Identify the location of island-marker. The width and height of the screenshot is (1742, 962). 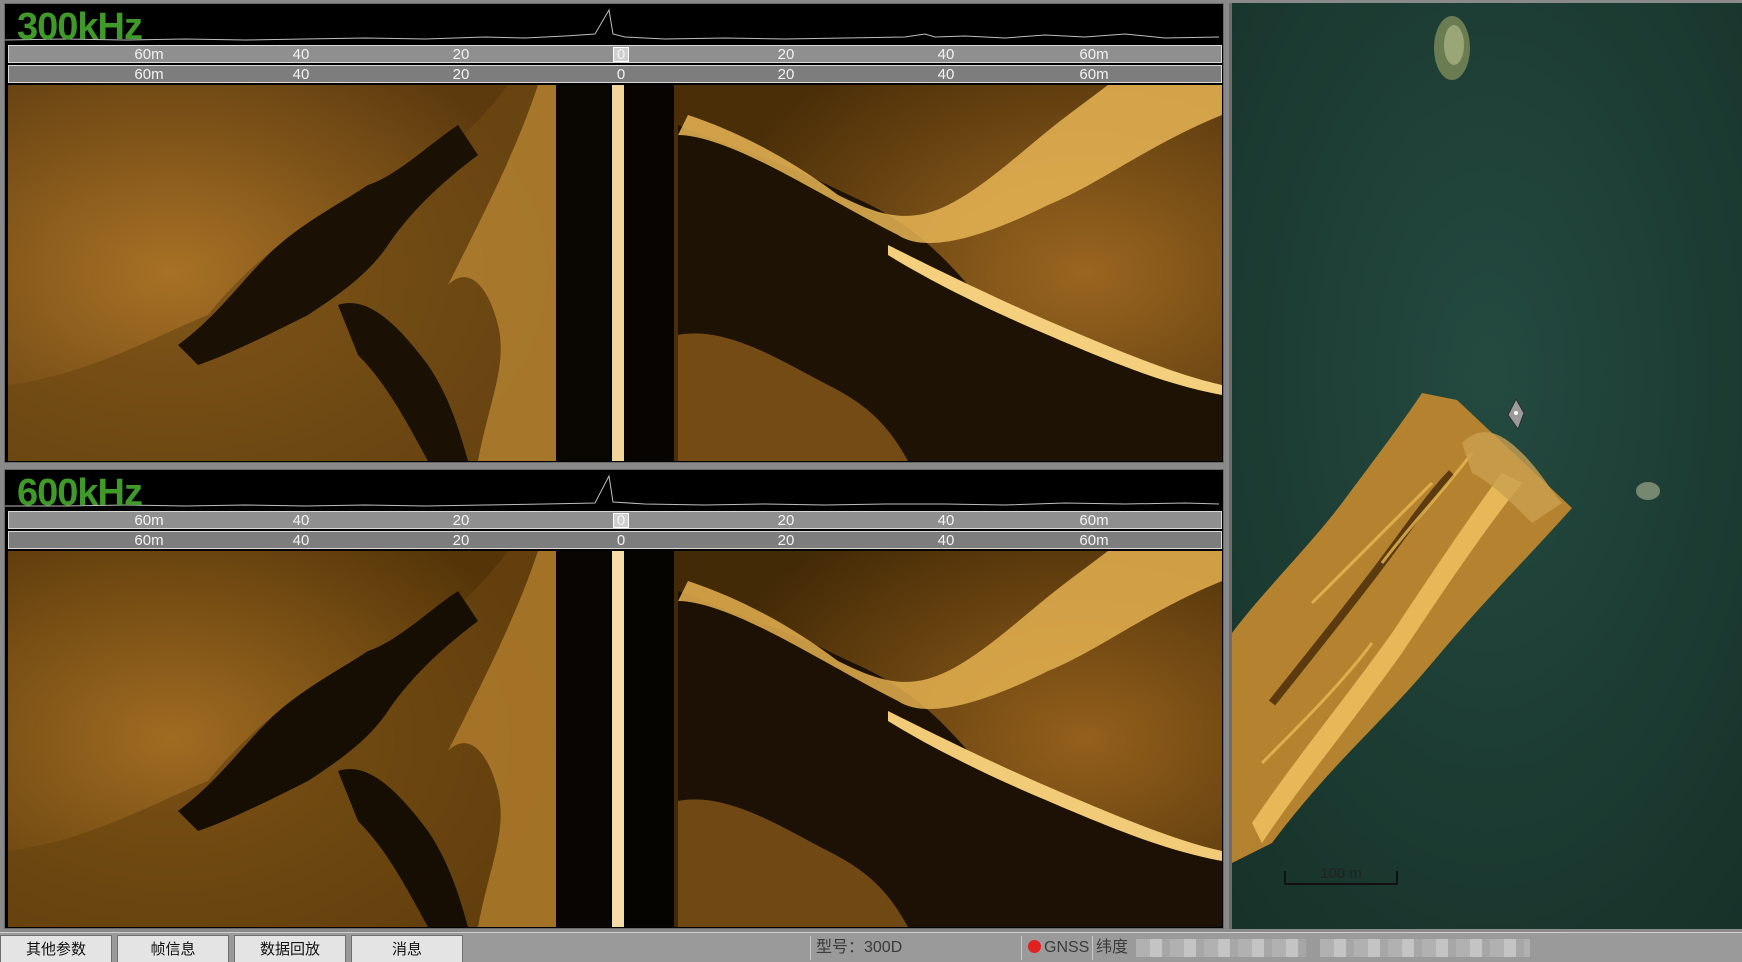
(1452, 48).